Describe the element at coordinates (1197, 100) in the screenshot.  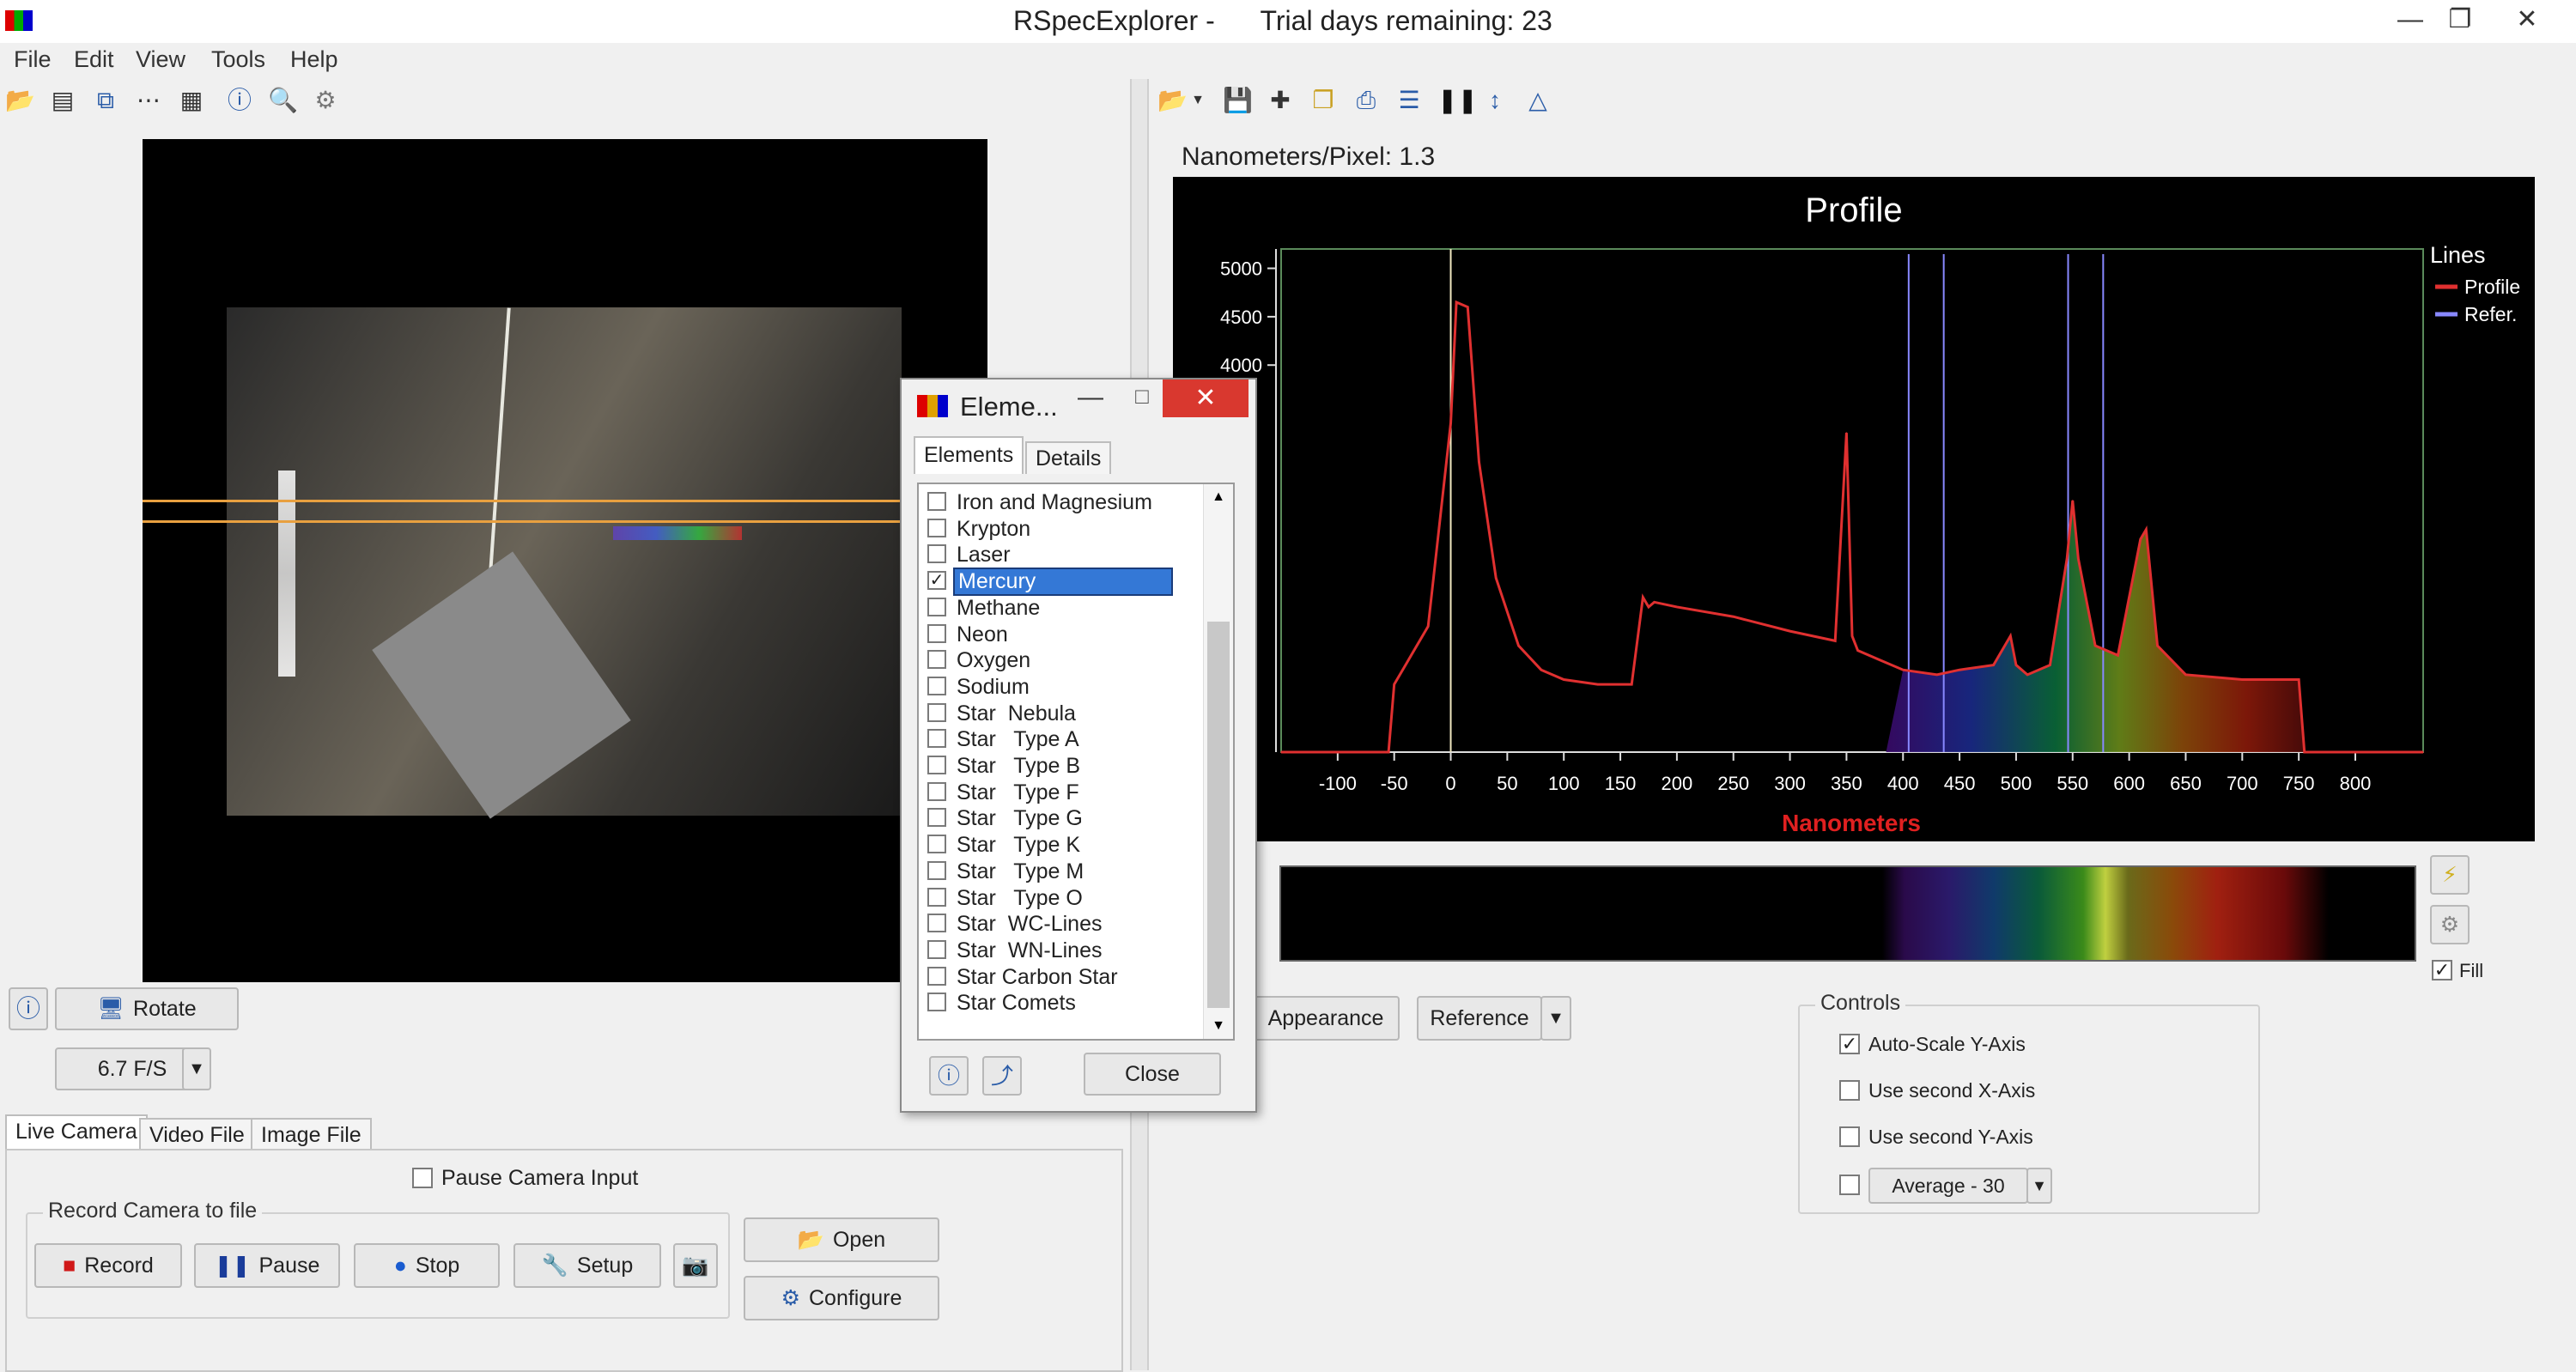
I see `dropdown-icon: ▼` at that location.